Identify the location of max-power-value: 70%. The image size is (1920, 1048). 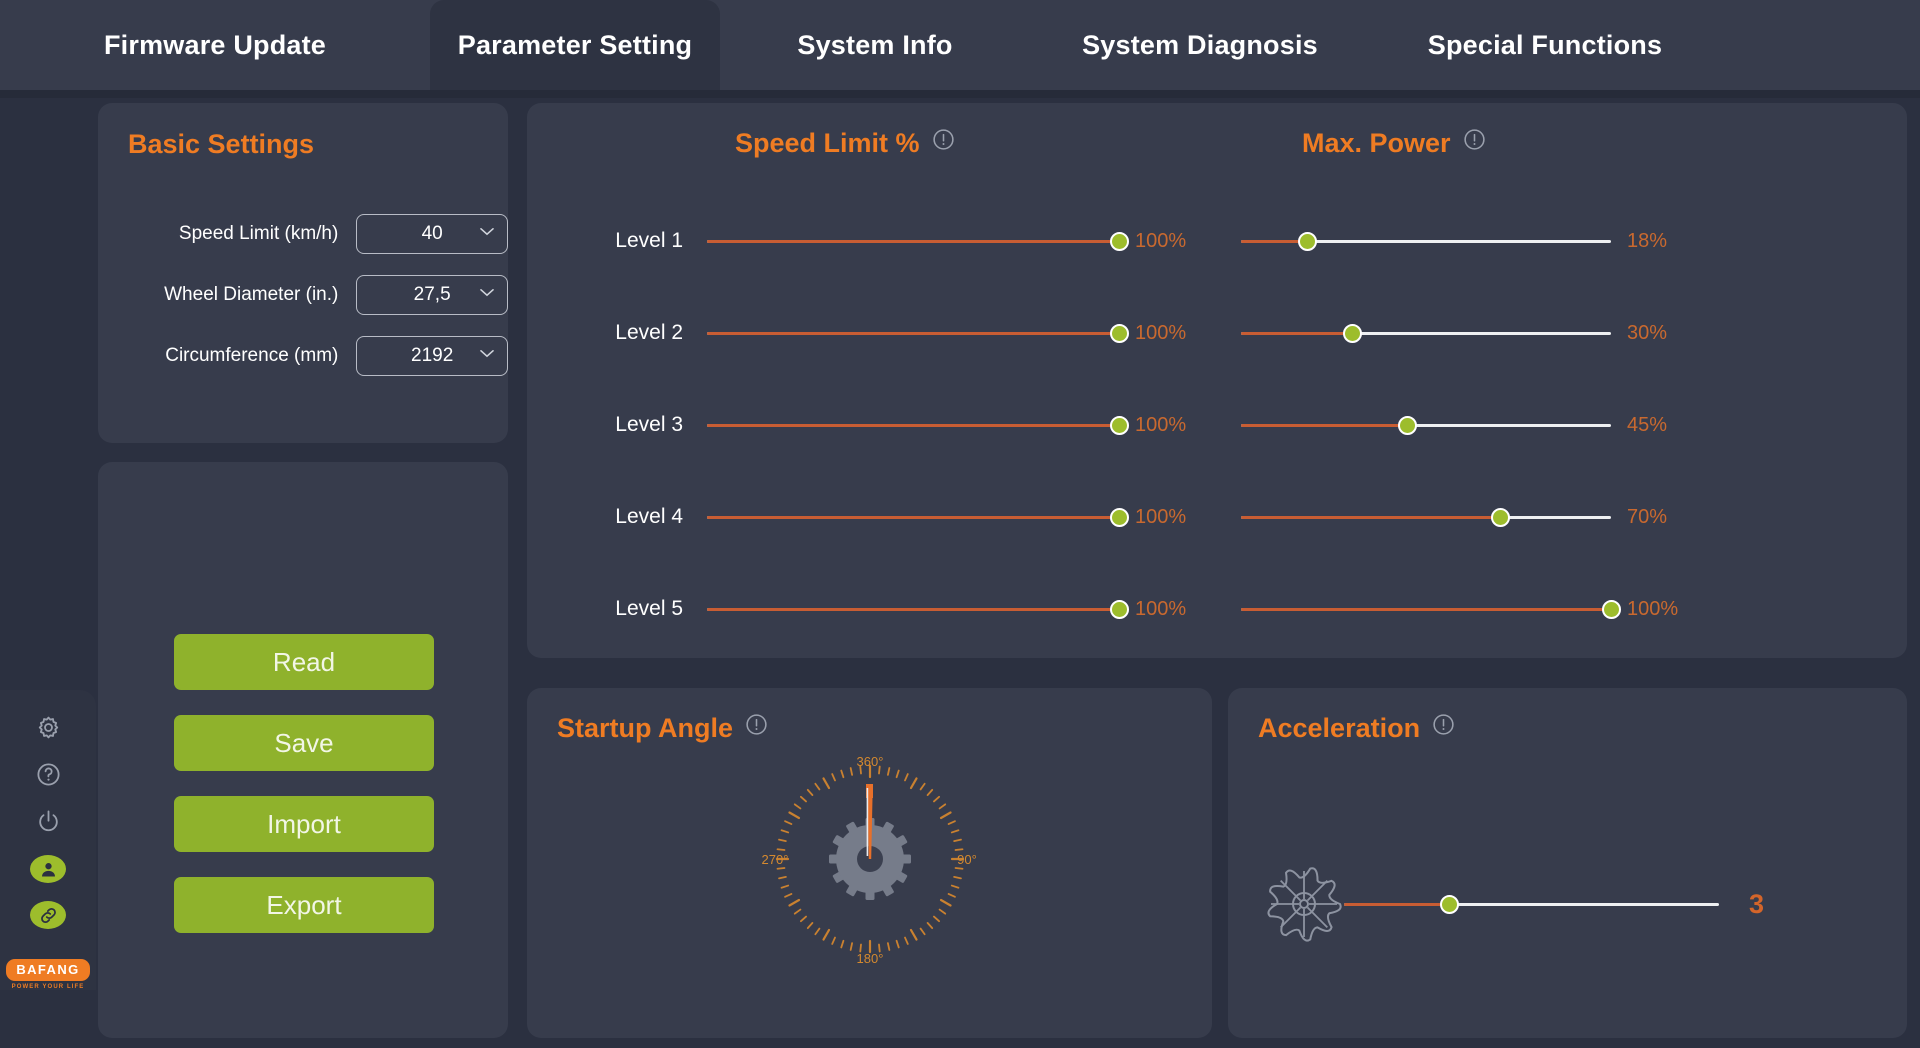
(1647, 516).